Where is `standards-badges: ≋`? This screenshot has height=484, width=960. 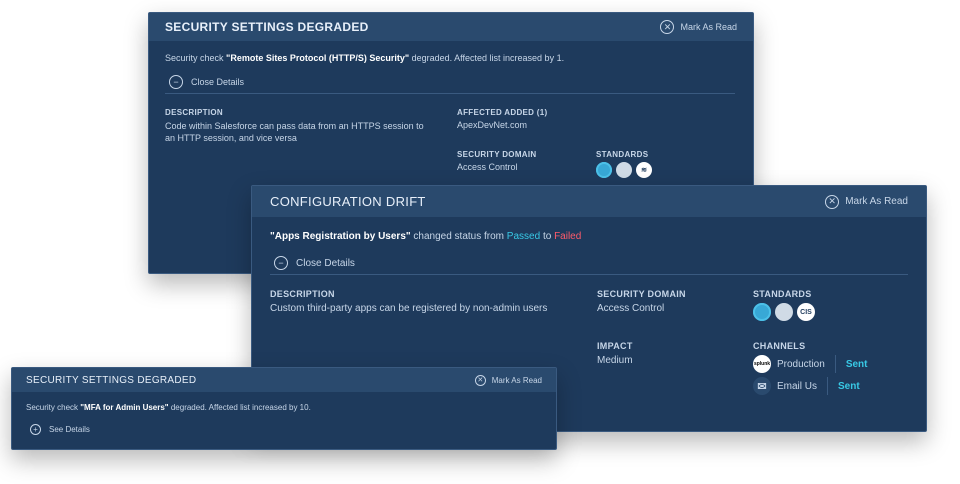 standards-badges: ≋ is located at coordinates (624, 170).